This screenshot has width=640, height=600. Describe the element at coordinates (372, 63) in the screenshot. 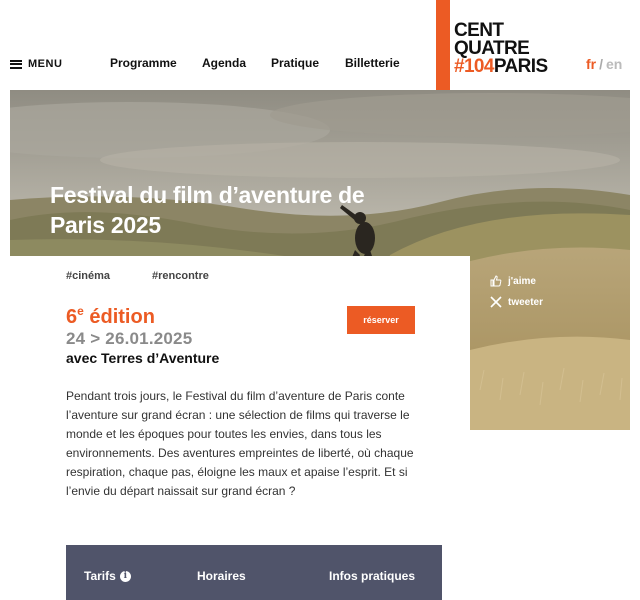

I see `nav-billetterie: Billetterie` at that location.